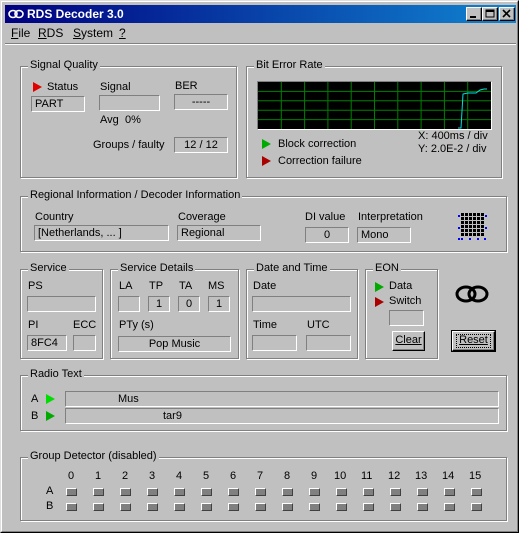 The image size is (519, 533). Describe the element at coordinates (367, 476) in the screenshot. I see `group-detector-column-label: 11` at that location.